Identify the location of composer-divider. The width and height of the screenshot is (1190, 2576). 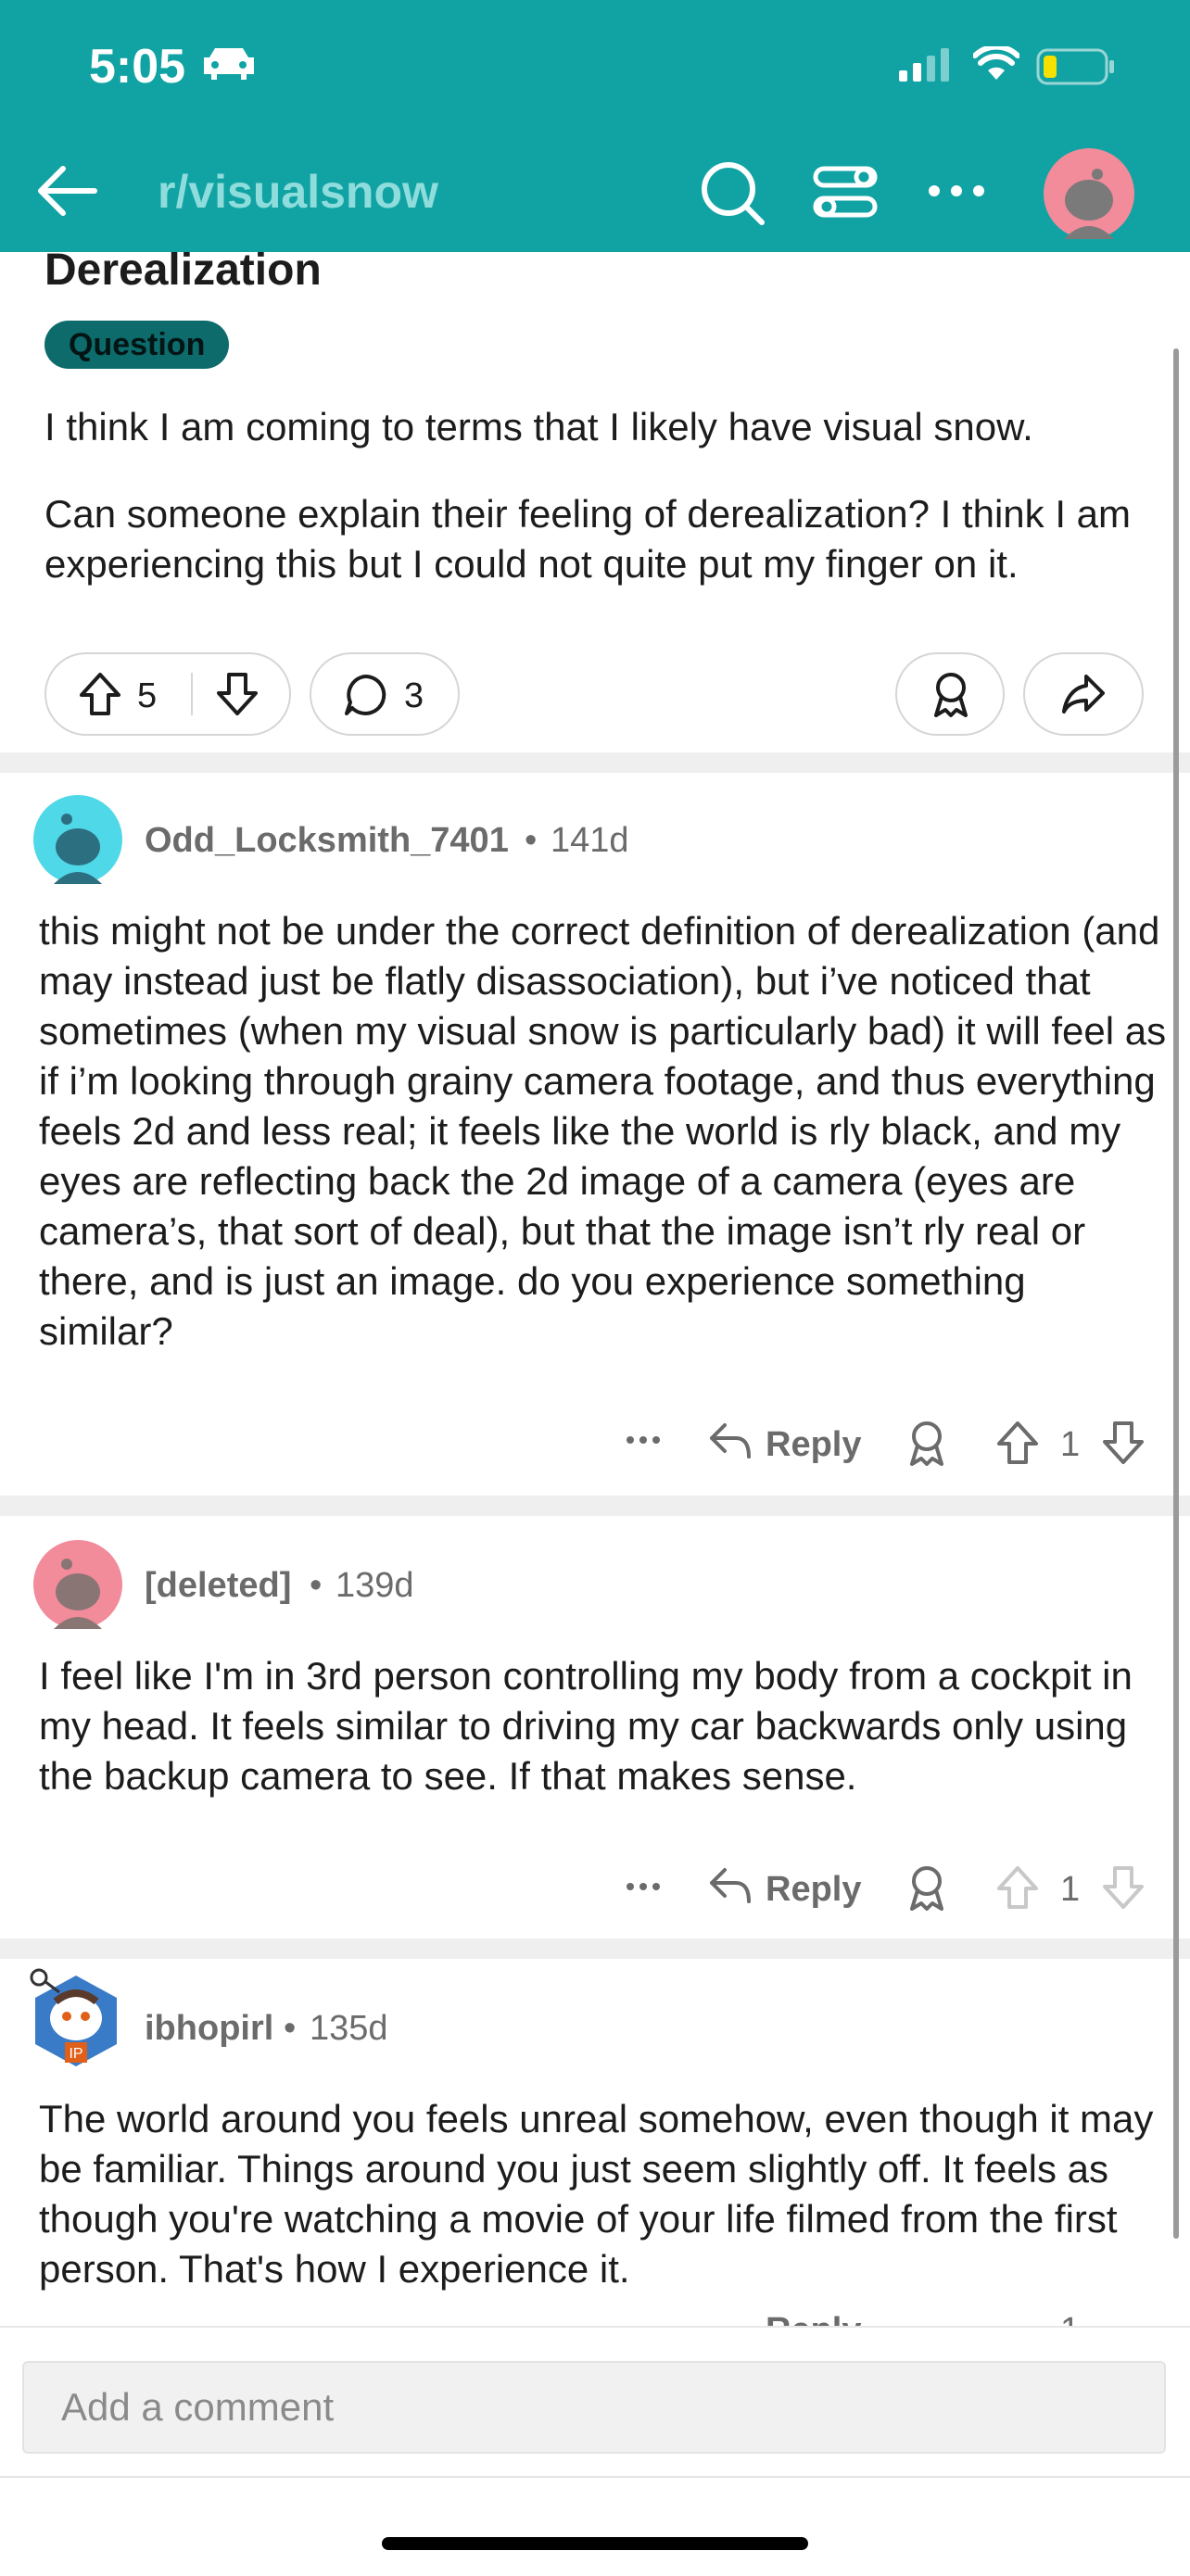
(595, 2477).